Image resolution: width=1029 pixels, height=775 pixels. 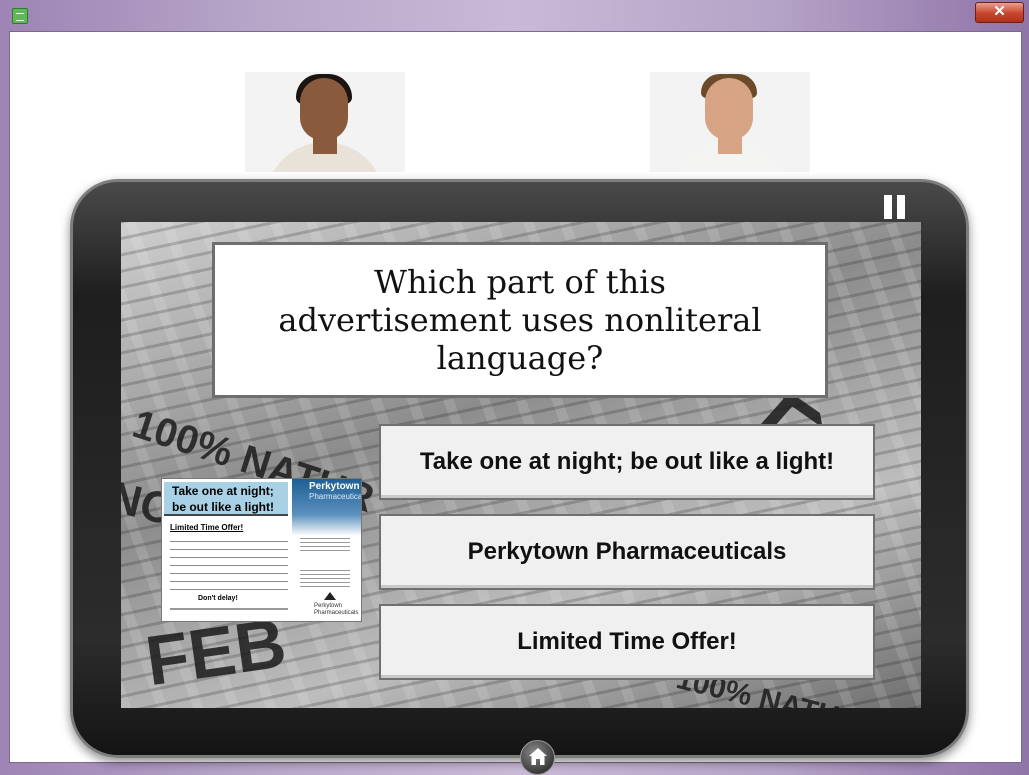 I want to click on answer-button-3: Limited Time Offer!, so click(x=627, y=642).